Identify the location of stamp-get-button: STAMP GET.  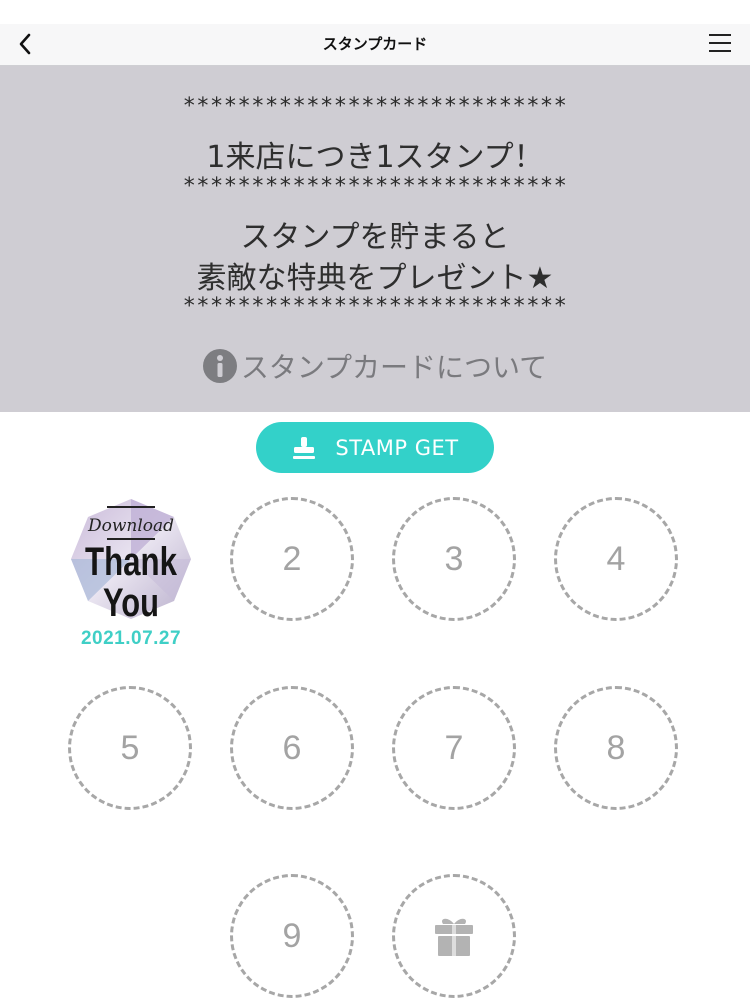
(375, 447).